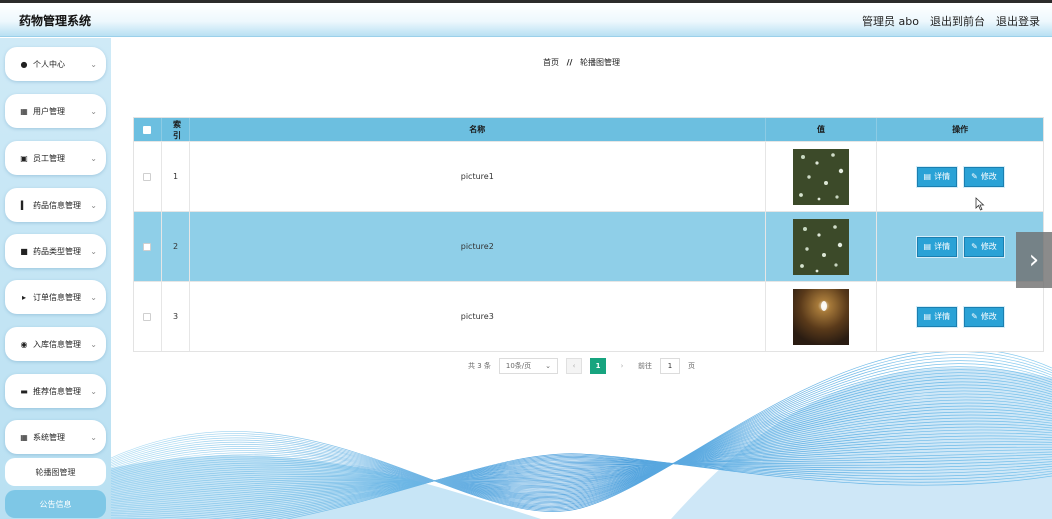 The height and width of the screenshot is (519, 1052). I want to click on sidebar-subitem-carousel: 轮播图管理, so click(55, 472).